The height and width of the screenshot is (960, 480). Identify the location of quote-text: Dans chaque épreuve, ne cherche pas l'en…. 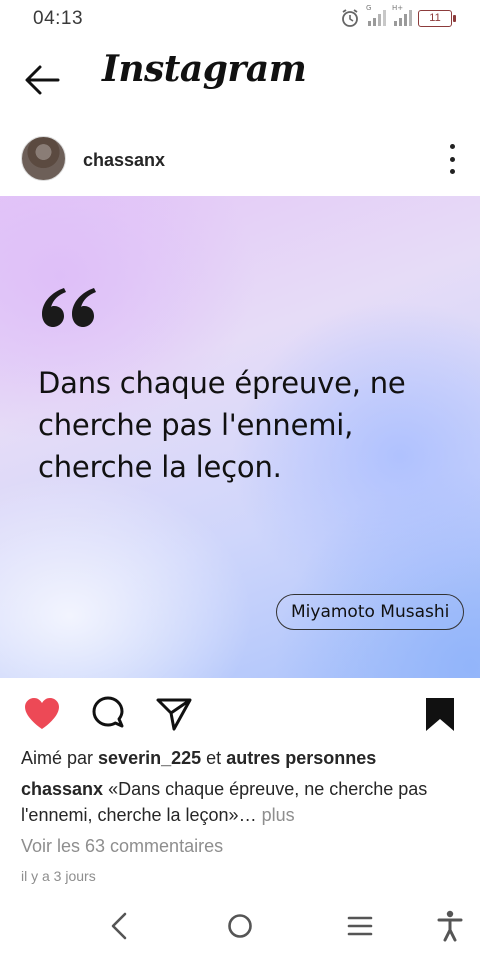
(222, 425).